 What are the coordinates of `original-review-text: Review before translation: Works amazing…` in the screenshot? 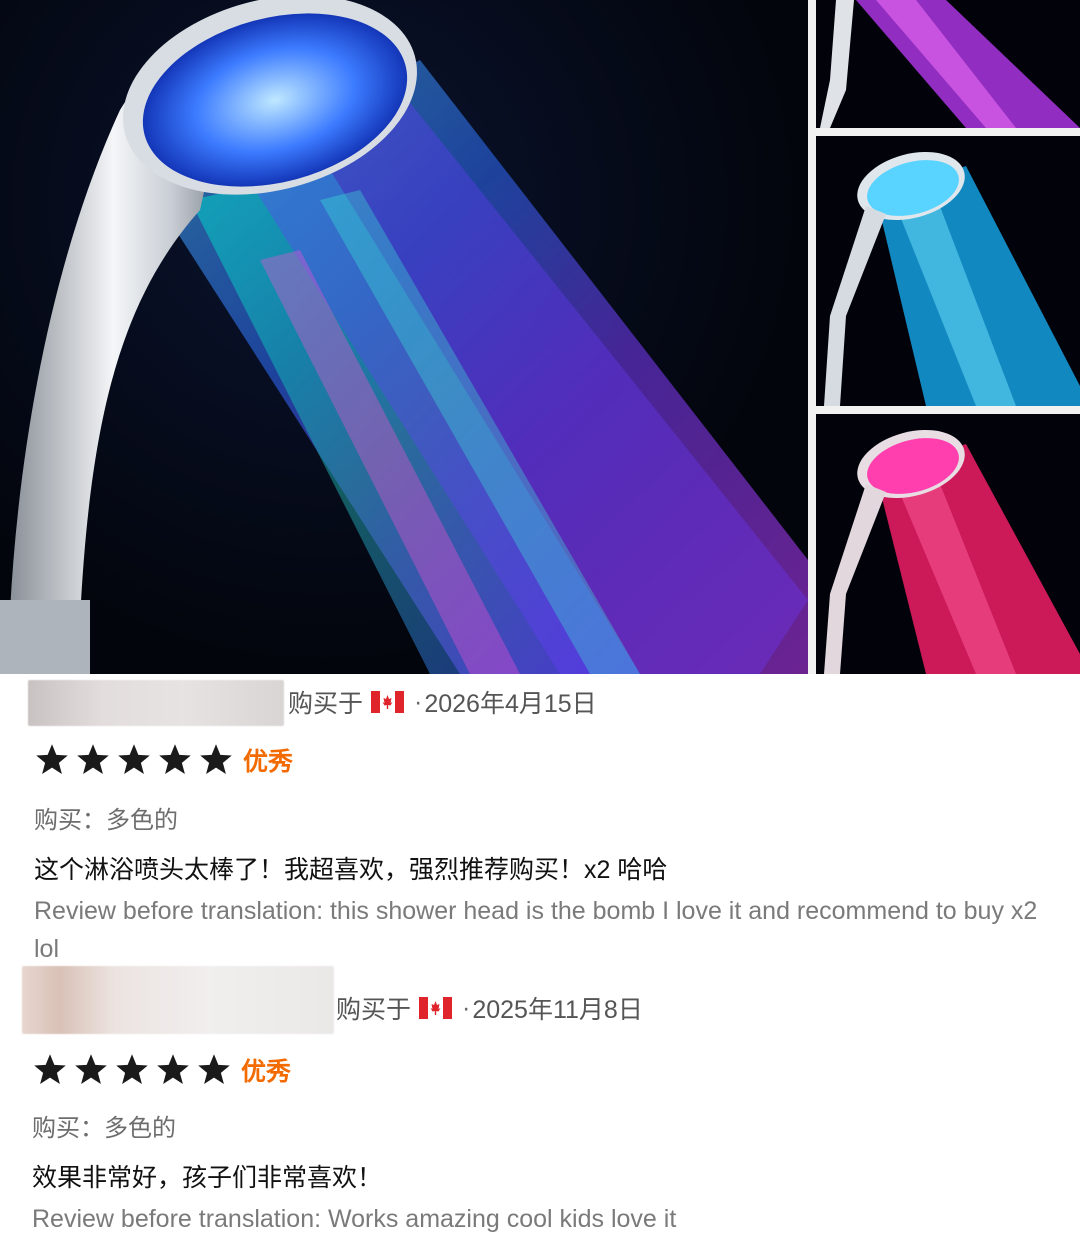 It's located at (354, 1219).